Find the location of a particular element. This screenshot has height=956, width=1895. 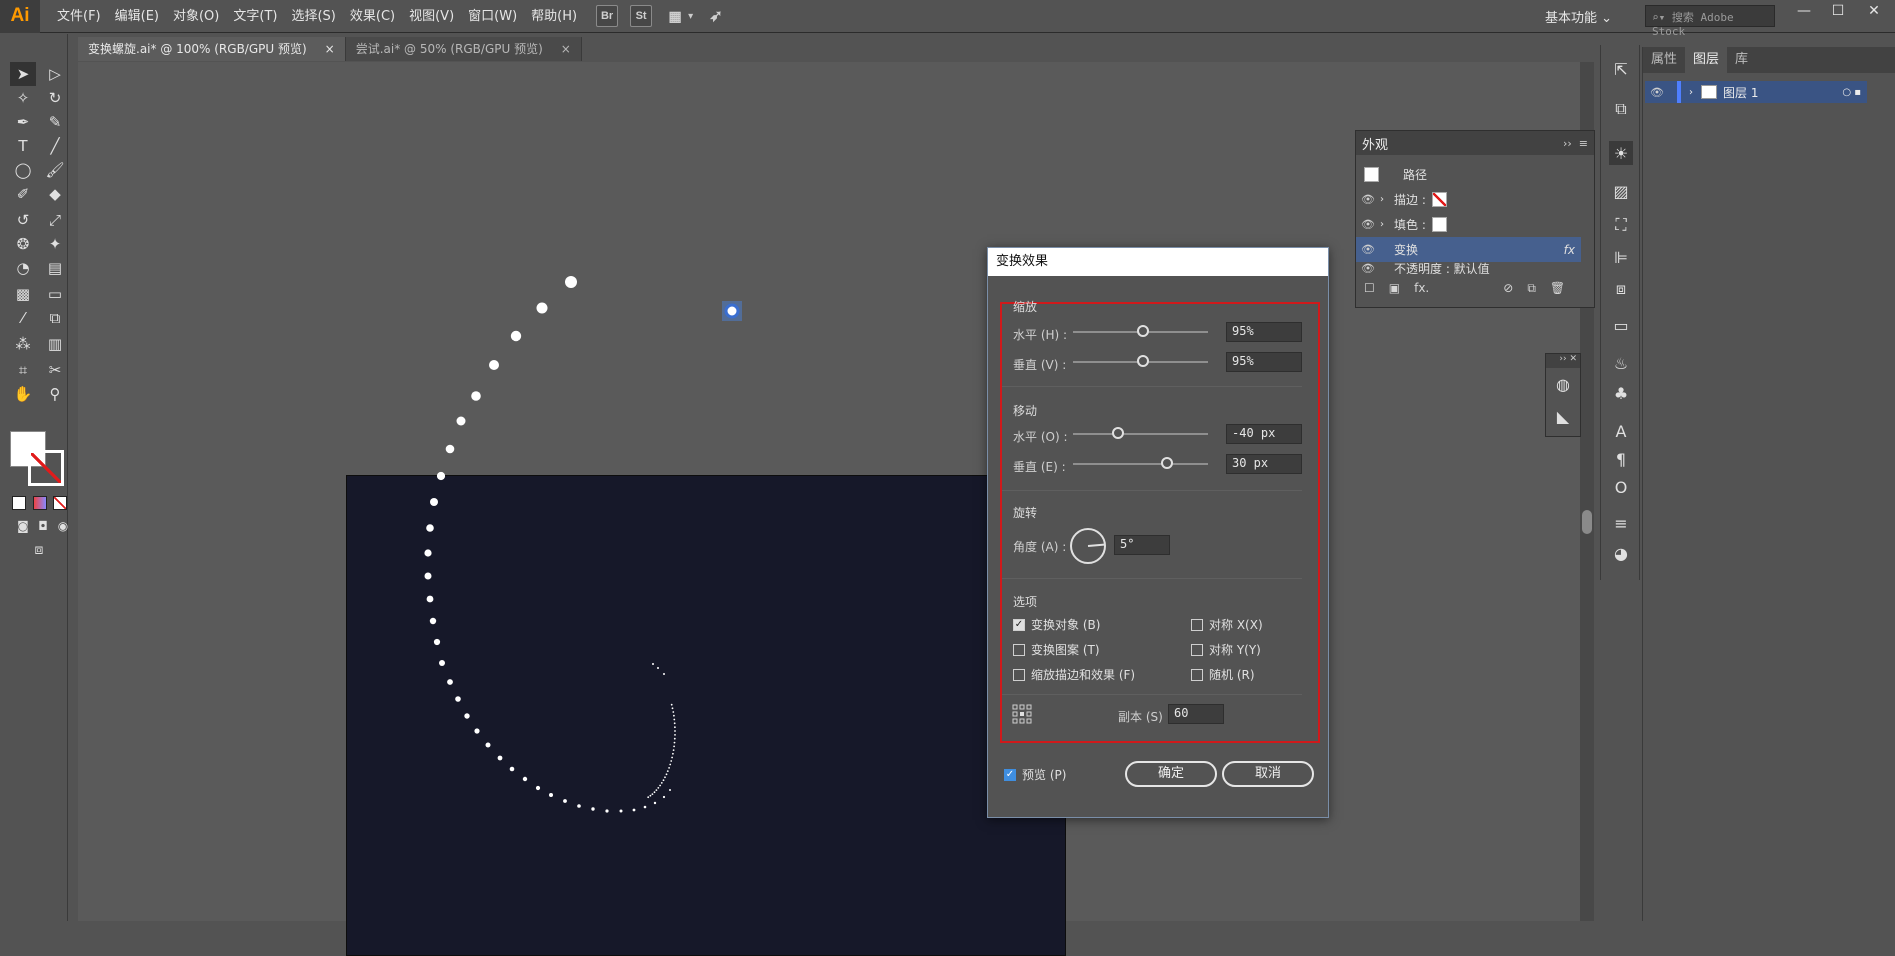

reference-point-icon is located at coordinates (1022, 714).